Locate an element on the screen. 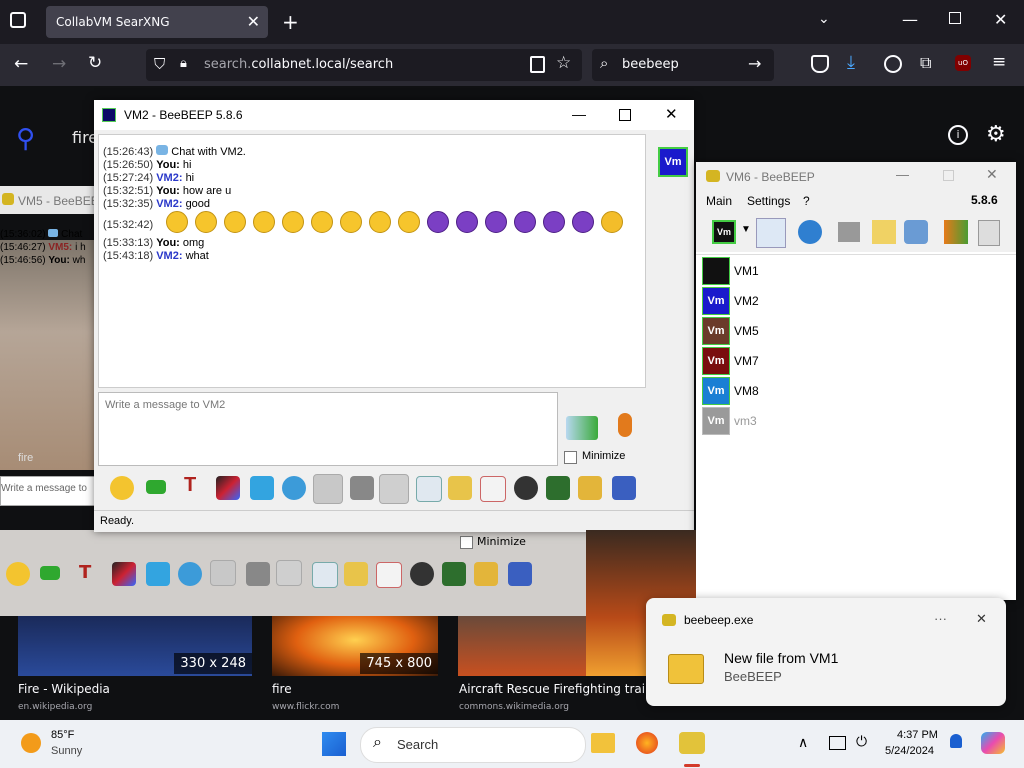 This screenshot has width=1024, height=768. shield-icon: ⛉ is located at coordinates (159, 64).